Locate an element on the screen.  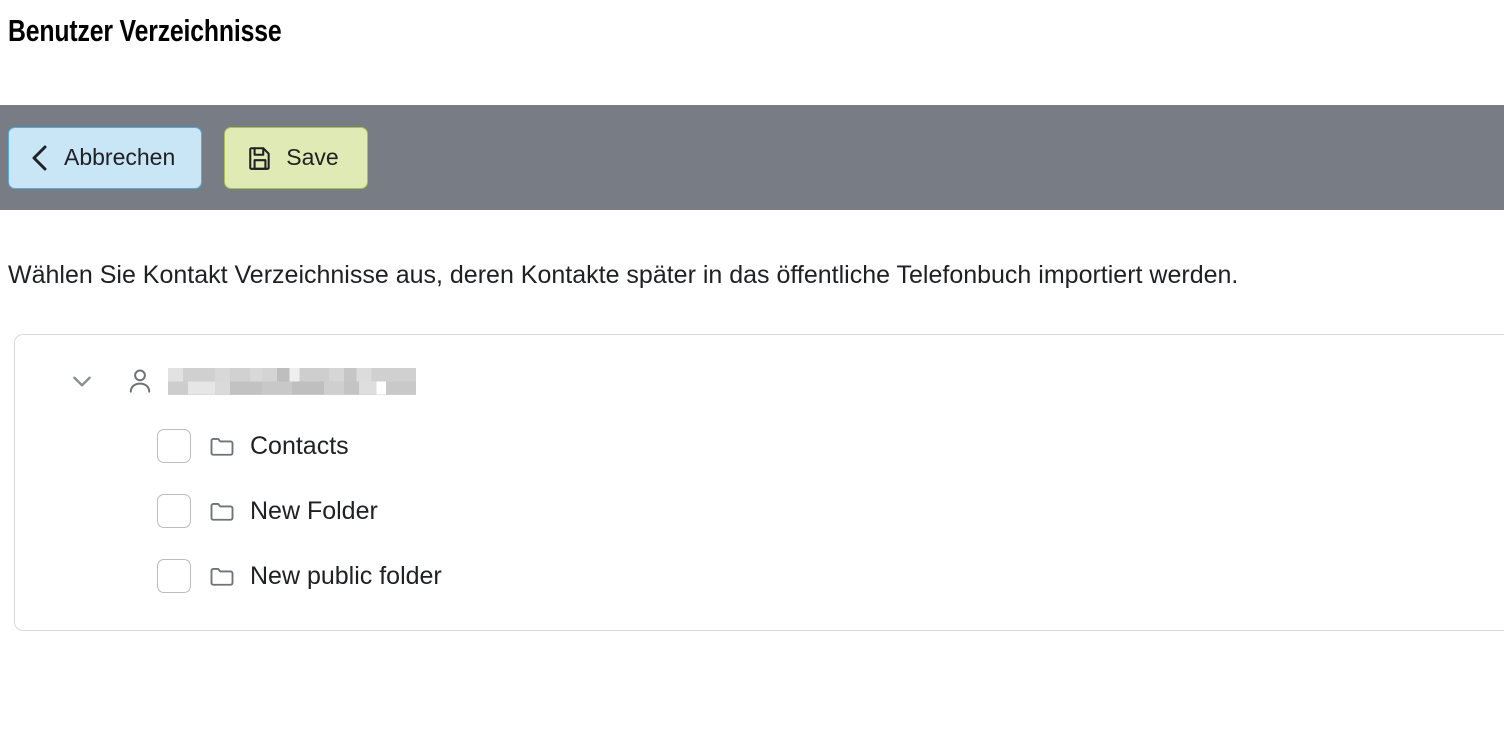
folder-label: New public folder is located at coordinates (346, 576).